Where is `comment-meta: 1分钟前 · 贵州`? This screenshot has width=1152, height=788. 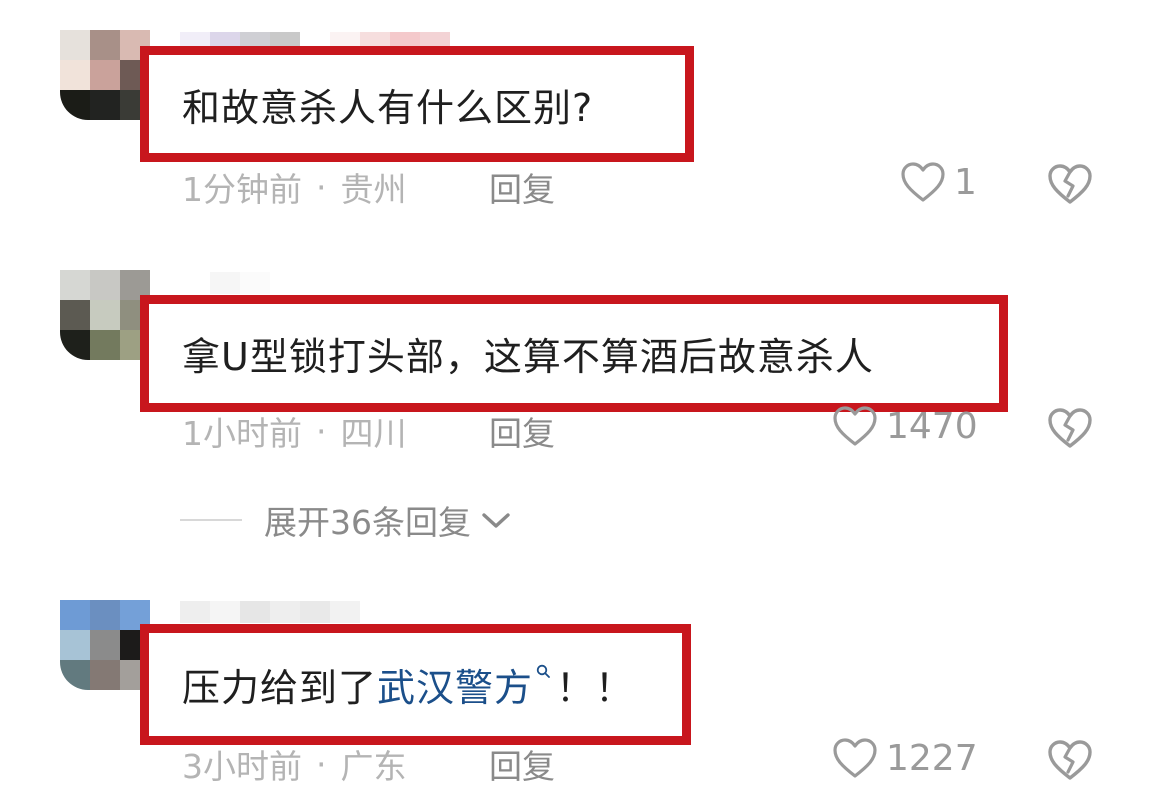
comment-meta: 1分钟前 · 贵州 is located at coordinates (294, 187).